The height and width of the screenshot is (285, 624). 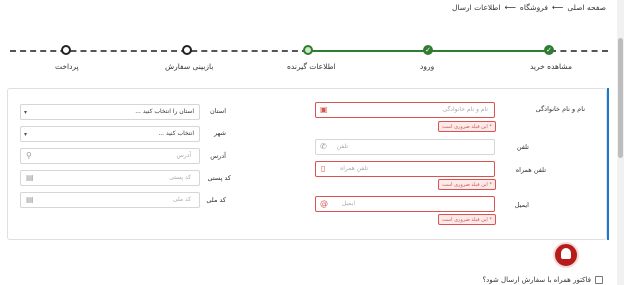 I want to click on national-field: کد ملی ▤, so click(x=110, y=200).